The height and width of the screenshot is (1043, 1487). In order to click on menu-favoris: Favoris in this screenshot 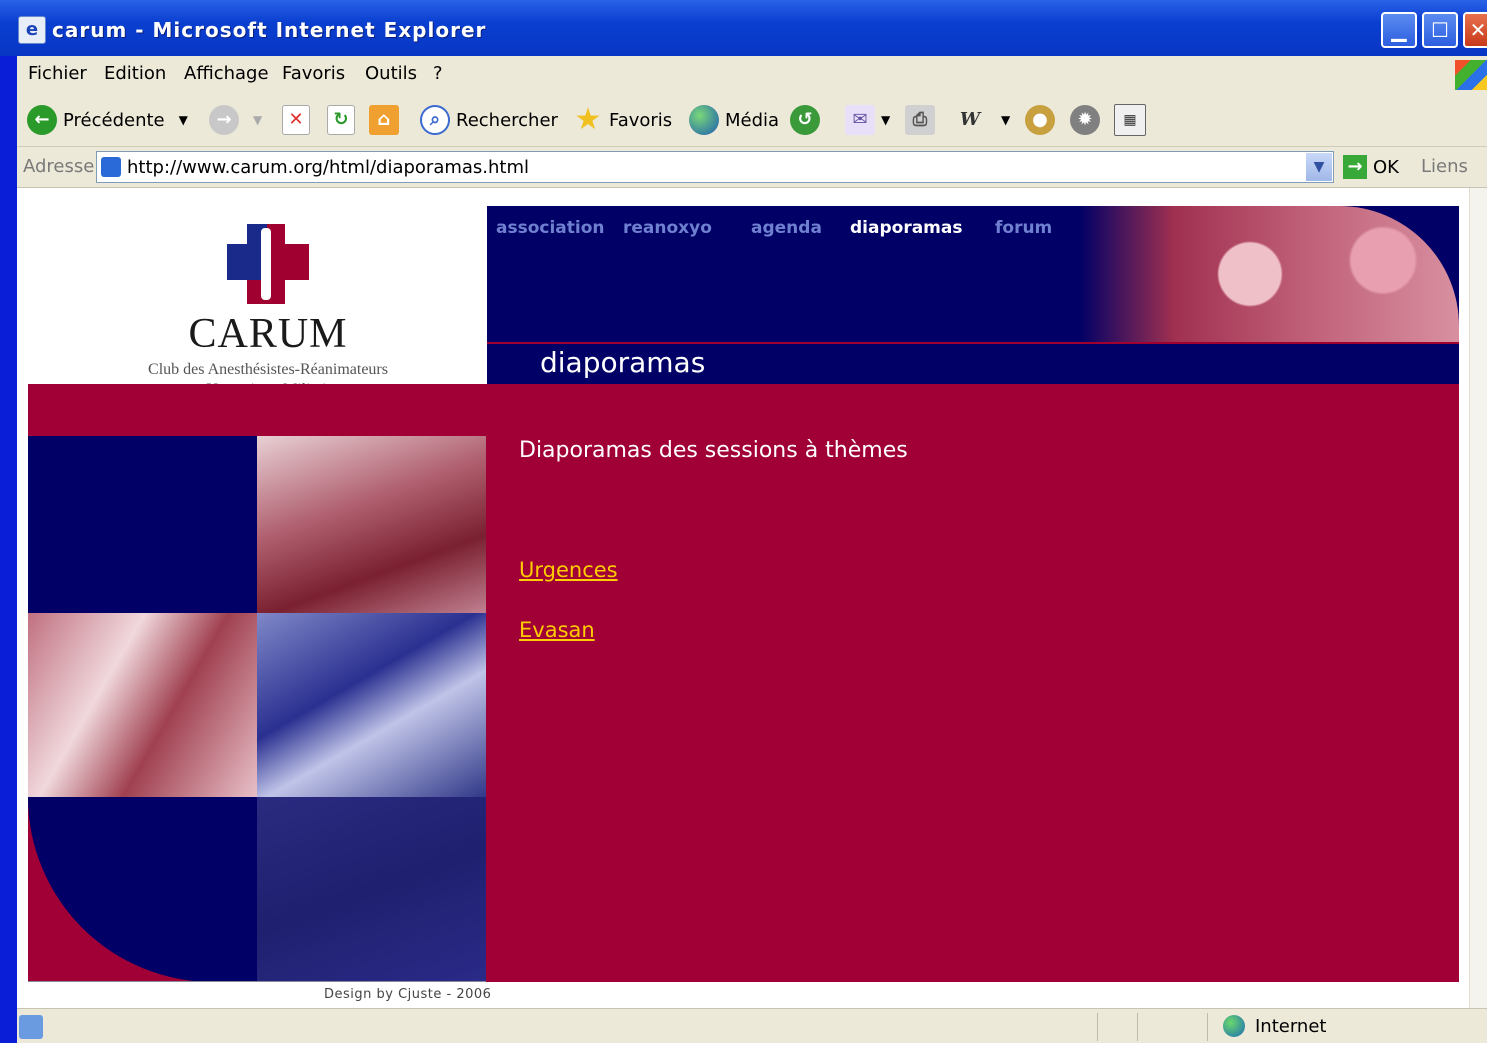, I will do `click(313, 73)`.